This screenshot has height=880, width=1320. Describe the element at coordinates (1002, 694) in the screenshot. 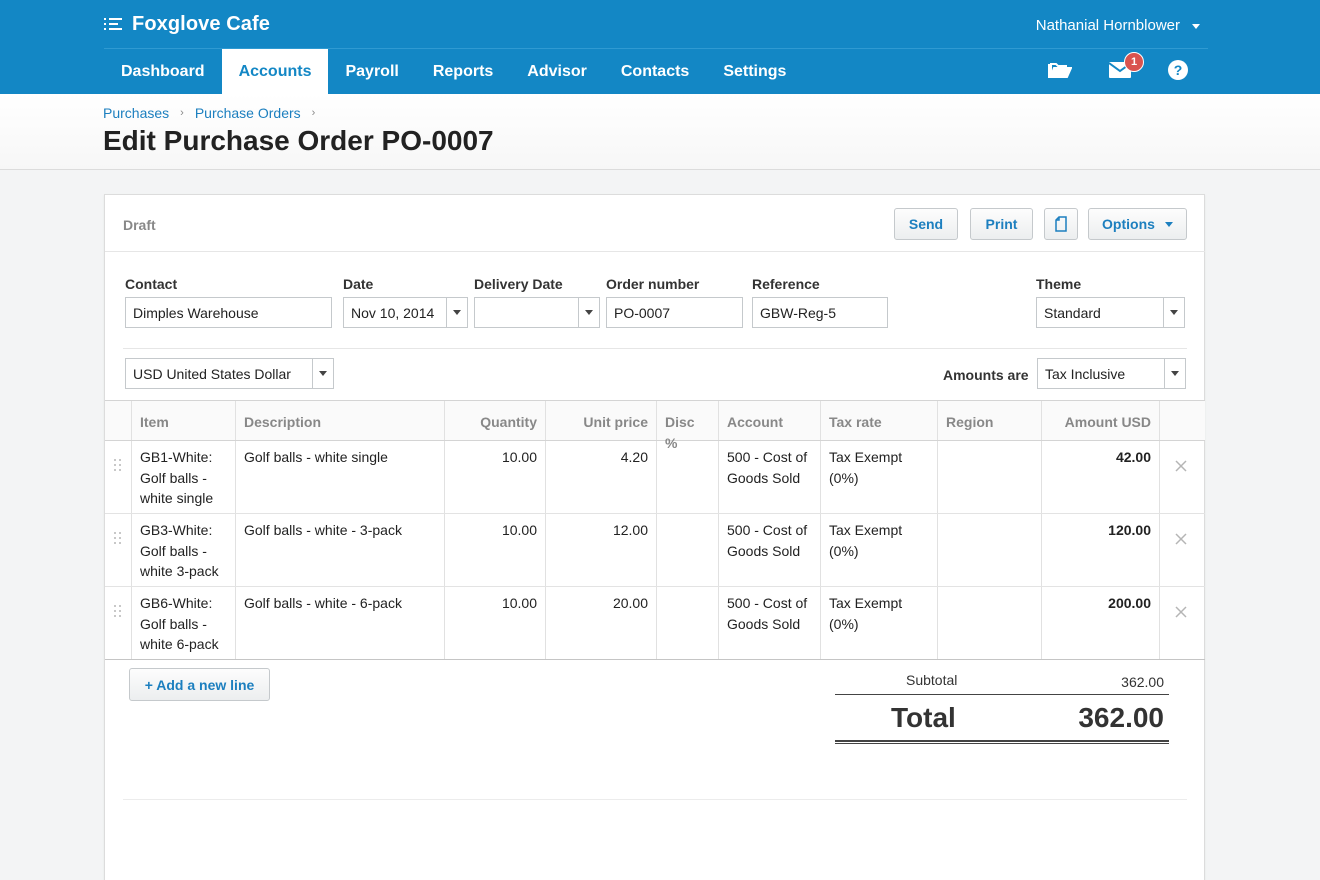

I see `subtotal-divider` at that location.